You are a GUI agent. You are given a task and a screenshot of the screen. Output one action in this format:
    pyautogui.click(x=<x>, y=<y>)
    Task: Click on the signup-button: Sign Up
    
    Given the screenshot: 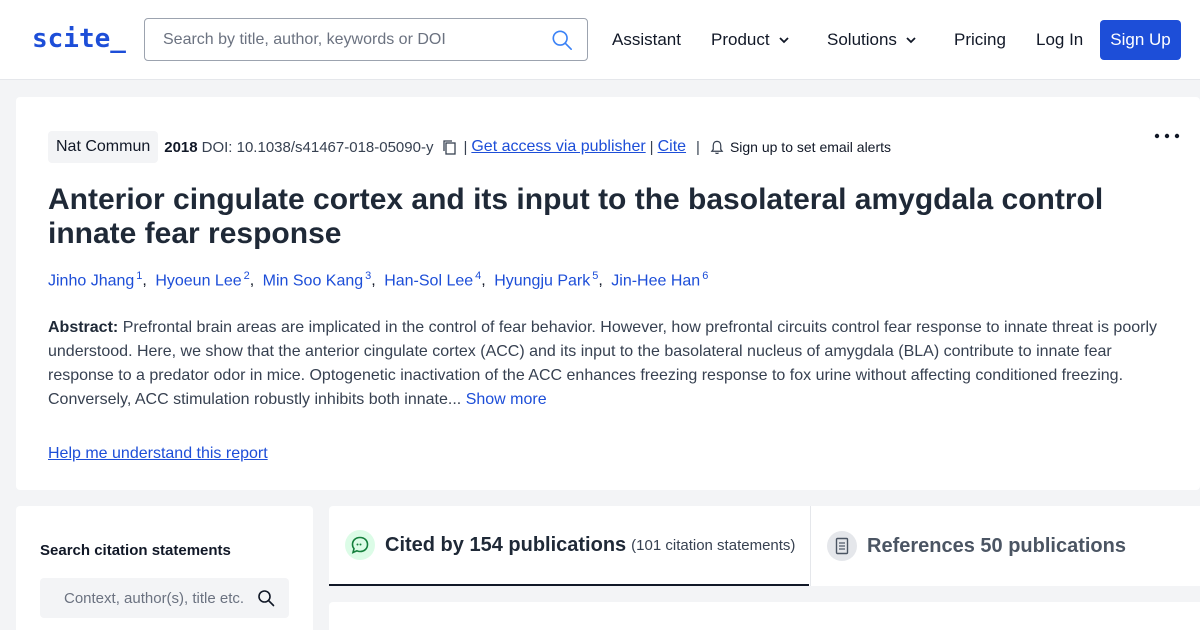 What is the action you would take?
    pyautogui.click(x=1140, y=40)
    